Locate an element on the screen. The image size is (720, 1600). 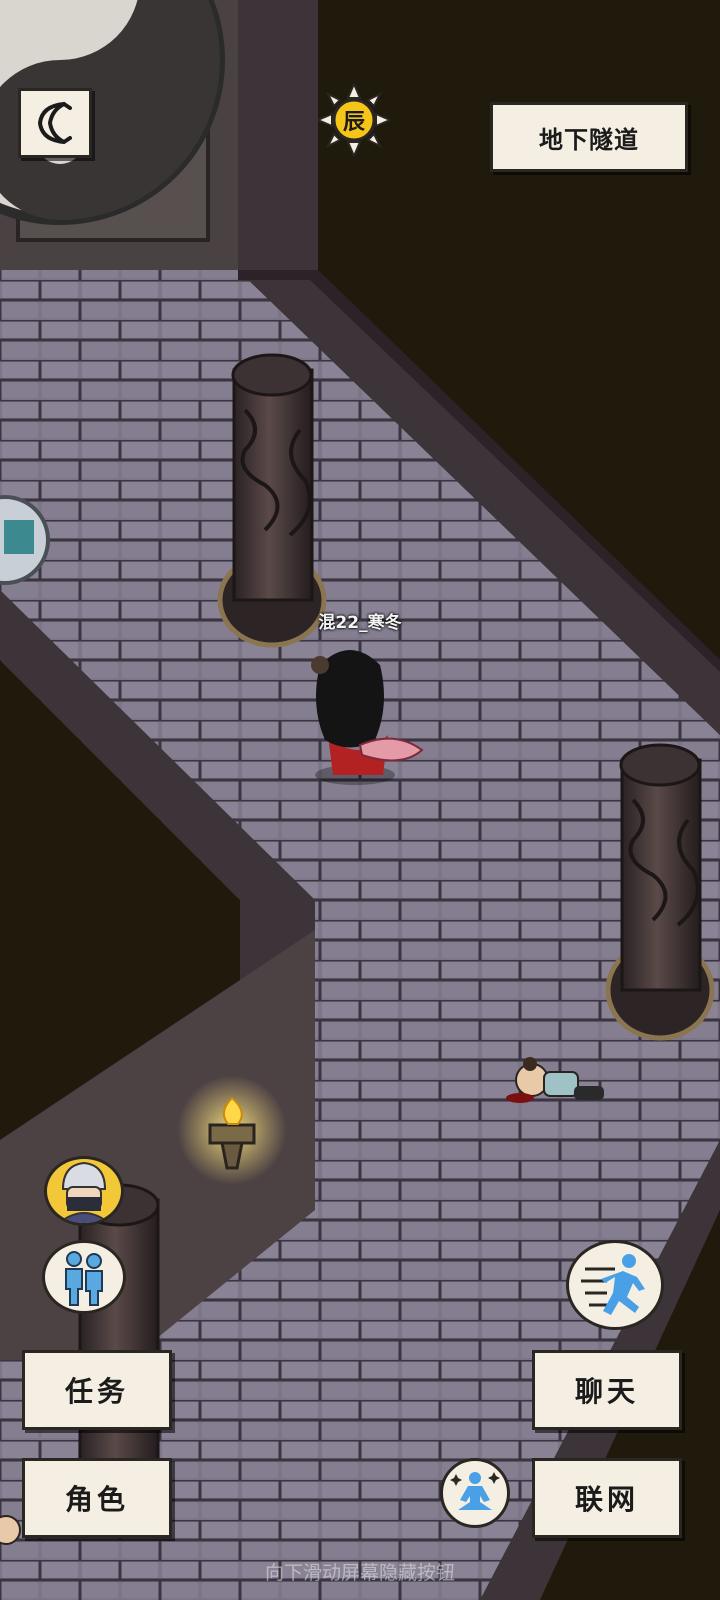
character-button: 角色 is located at coordinates (97, 1498).